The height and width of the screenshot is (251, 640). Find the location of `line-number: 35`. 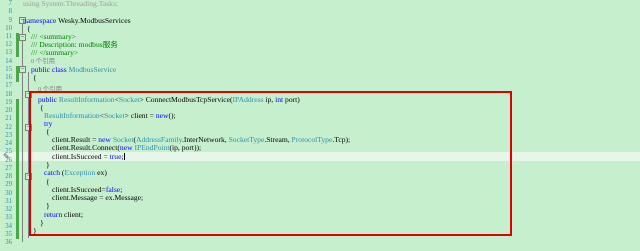

line-number: 35 is located at coordinates (8, 234).